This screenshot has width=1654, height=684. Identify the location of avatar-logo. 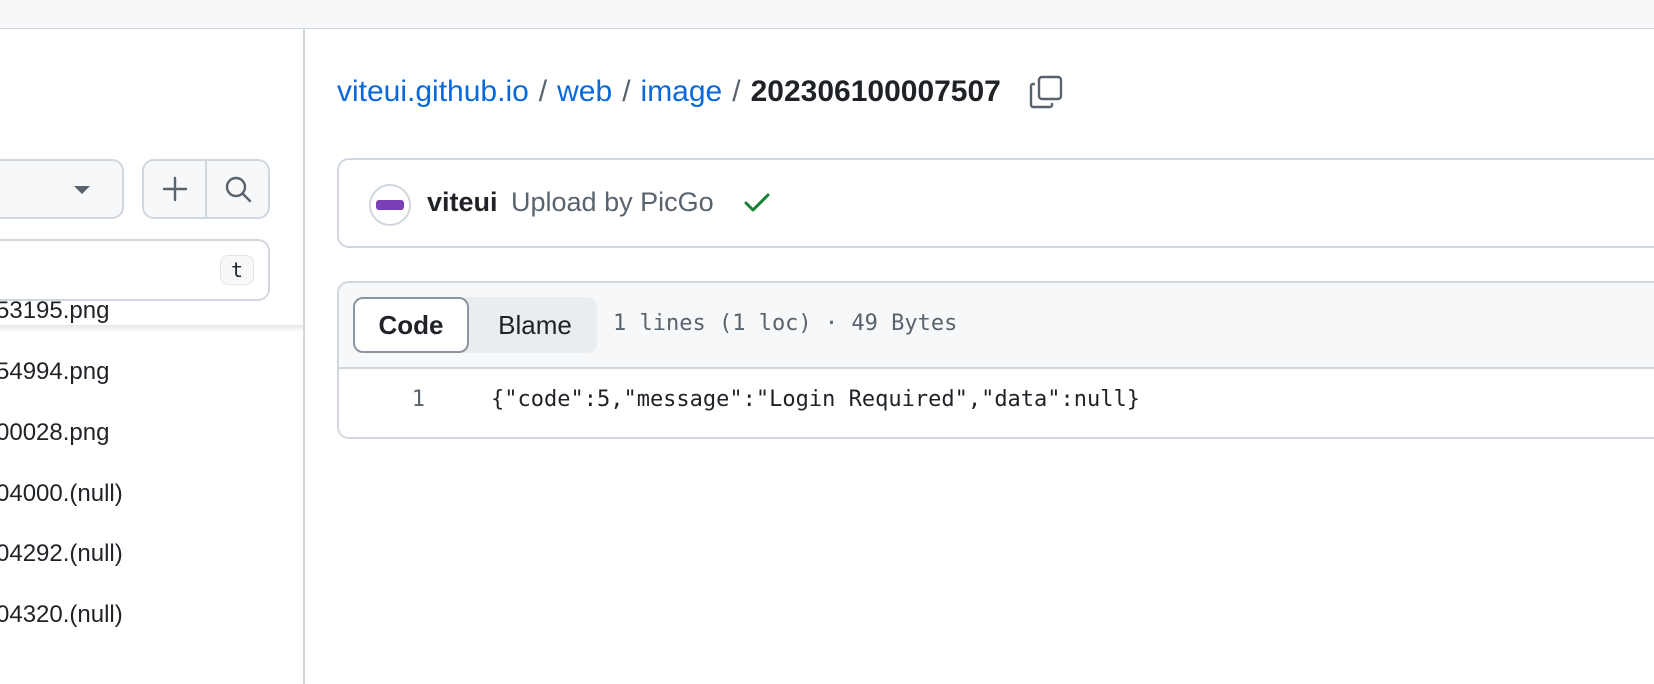
(390, 205).